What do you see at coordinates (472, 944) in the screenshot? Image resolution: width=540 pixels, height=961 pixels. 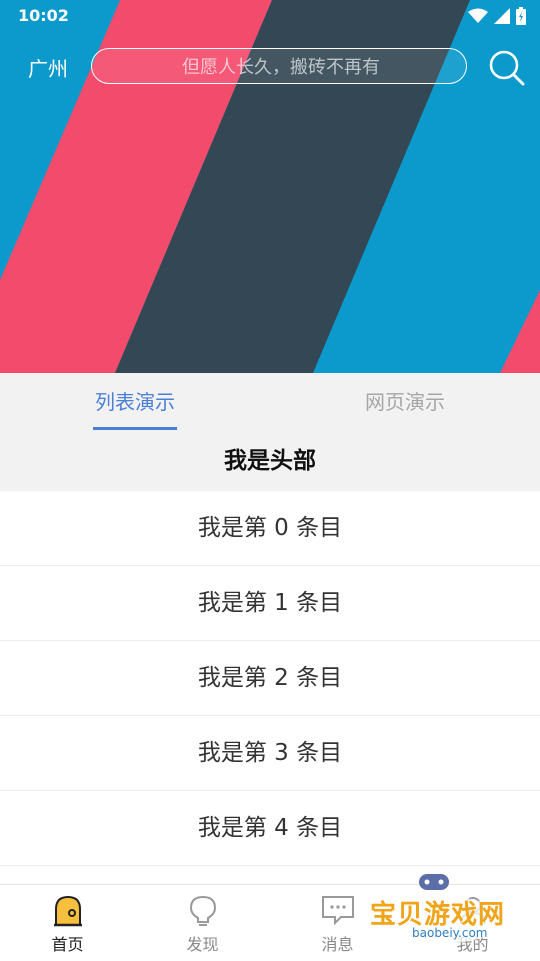 I see `nav-profile-label: 我的` at bounding box center [472, 944].